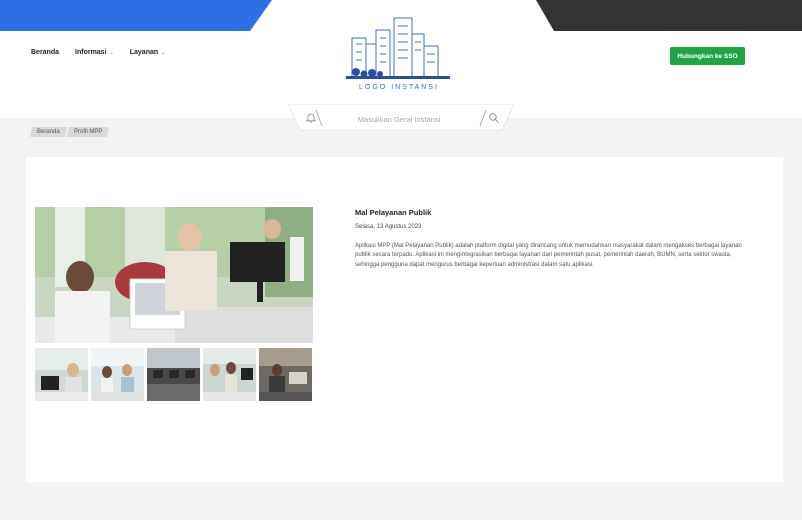 The height and width of the screenshot is (520, 802). I want to click on main-nav: Beranda Informasi ⌄ Layanan ⌄, so click(98, 52).